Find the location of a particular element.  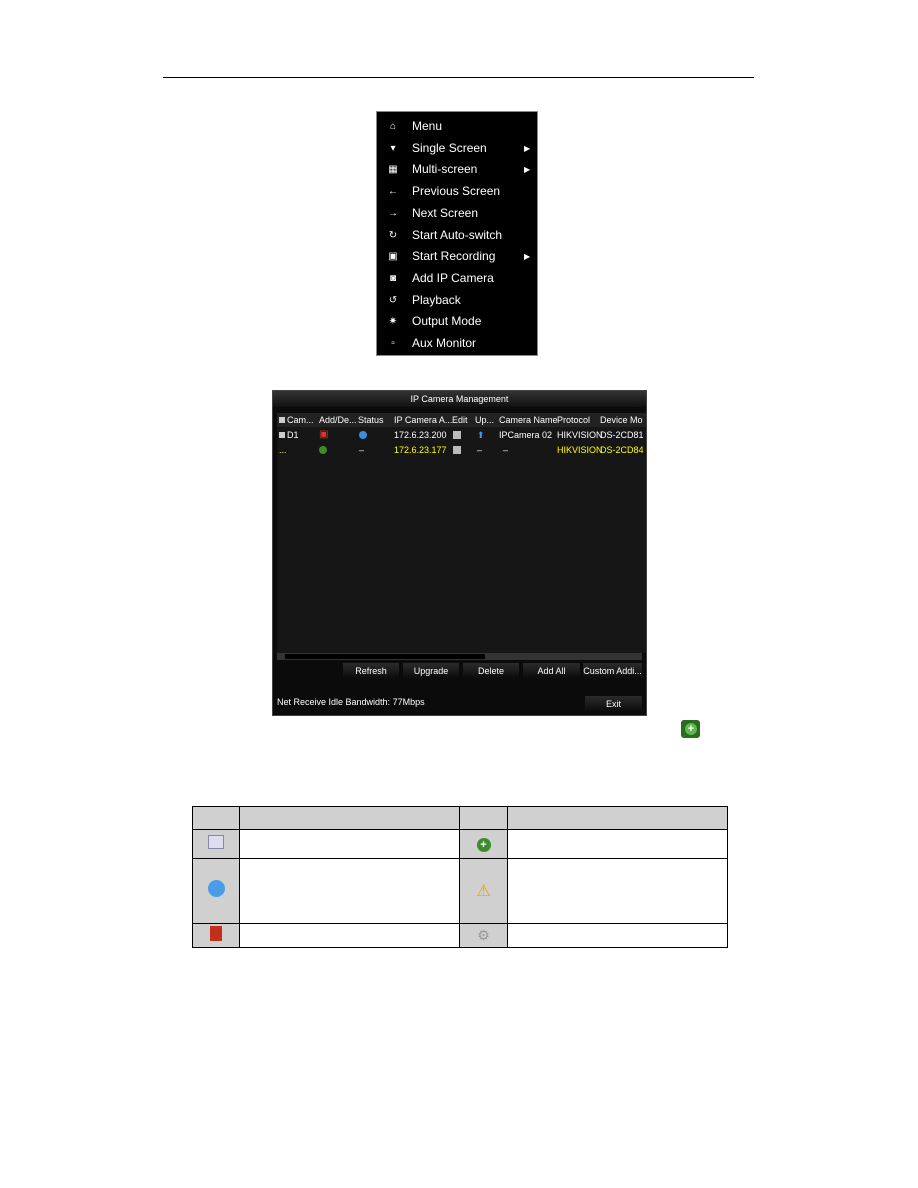

column-header-label: Device Mo is located at coordinates (621, 420).